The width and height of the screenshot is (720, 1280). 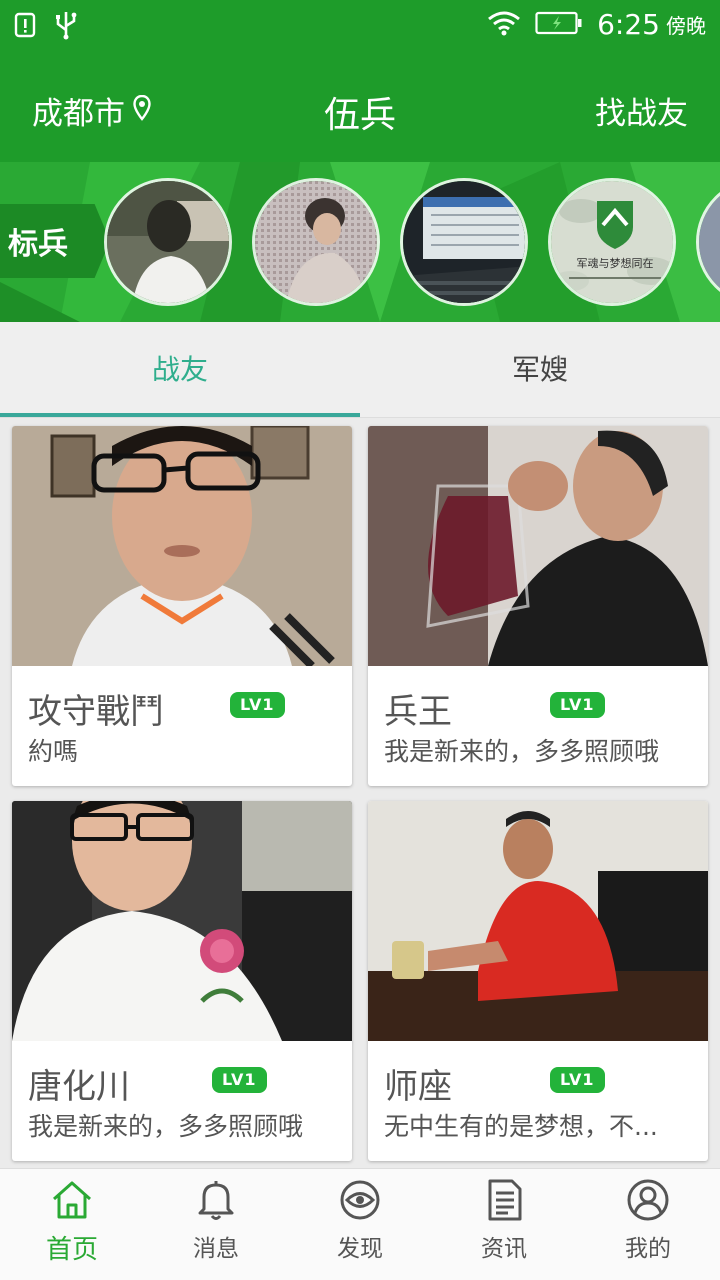 I want to click on user-card: 唐化川 LV1 我是新来的，多多照顾哦, so click(x=182, y=981).